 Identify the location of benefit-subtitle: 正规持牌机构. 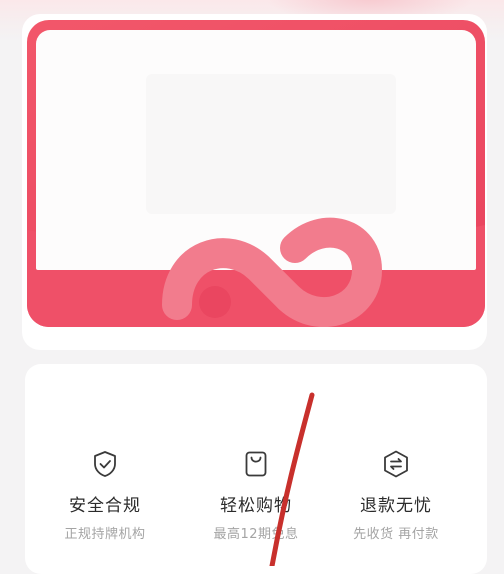
(105, 534).